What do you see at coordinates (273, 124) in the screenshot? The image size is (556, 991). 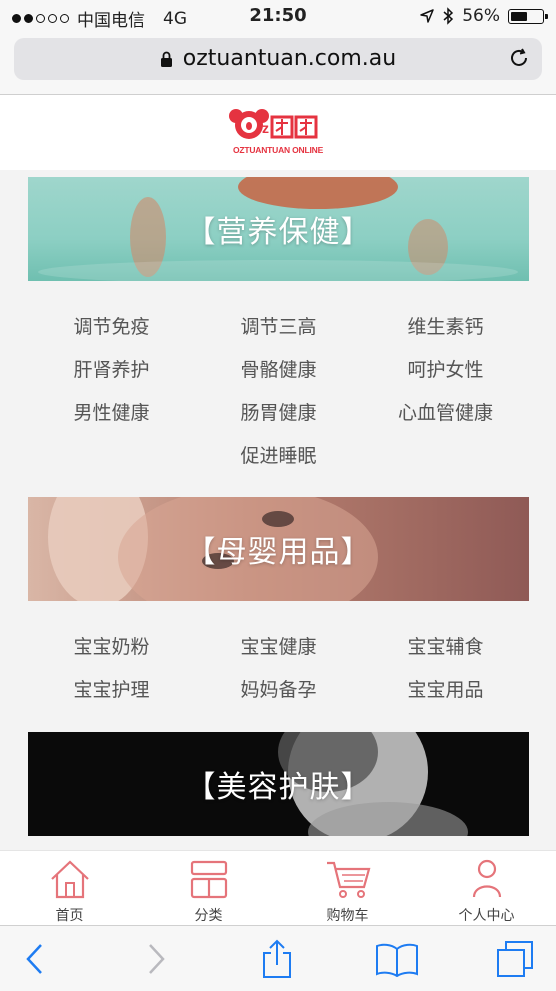 I see `koala-logo-icon: z` at bounding box center [273, 124].